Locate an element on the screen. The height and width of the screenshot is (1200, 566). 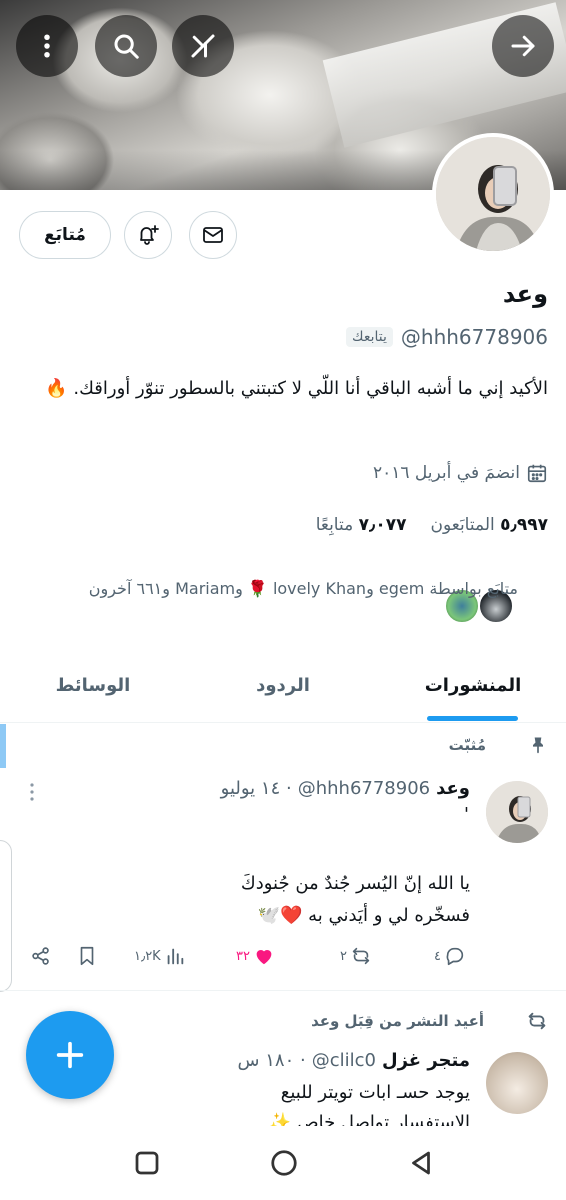
repost-header: متجر غزل @clilc0 · ١٨٠ س is located at coordinates (354, 1060).